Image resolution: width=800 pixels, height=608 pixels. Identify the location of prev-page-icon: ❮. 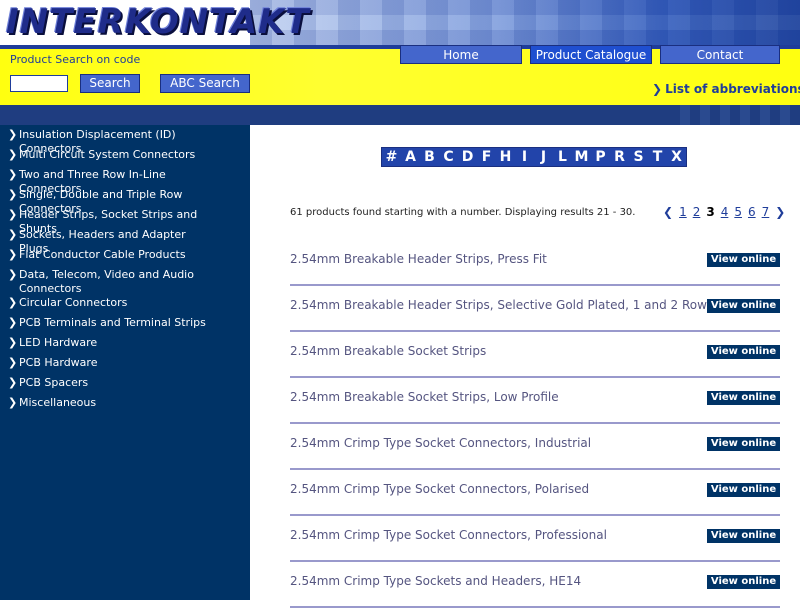
(668, 212).